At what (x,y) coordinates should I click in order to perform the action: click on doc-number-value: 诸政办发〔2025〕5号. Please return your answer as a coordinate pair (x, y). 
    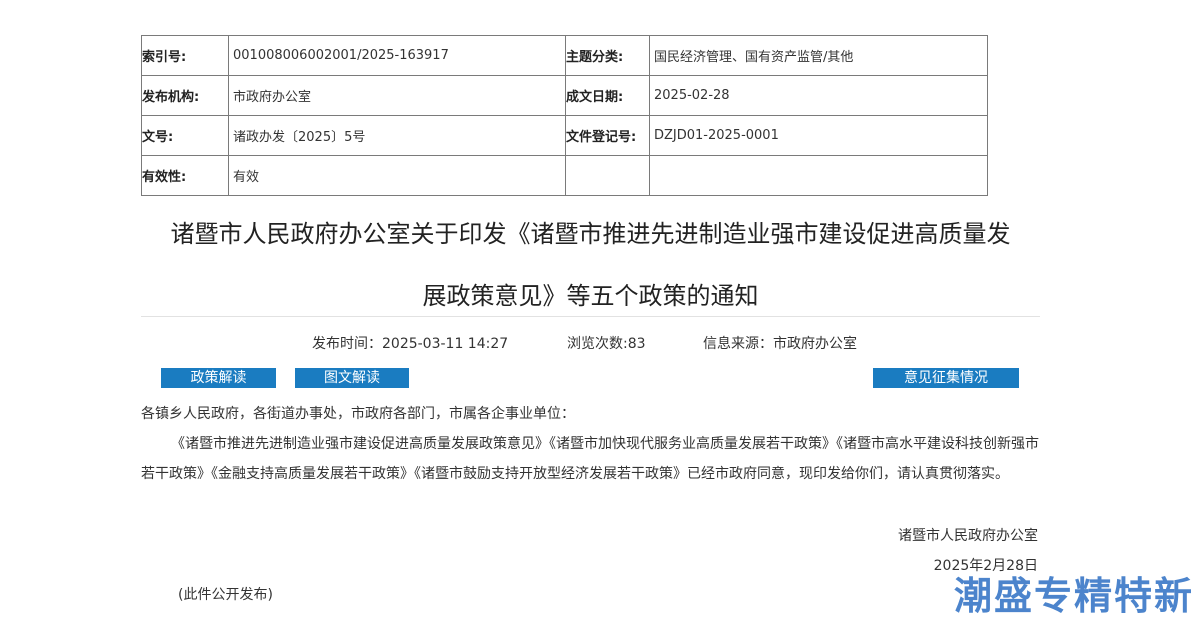
    Looking at the image, I should click on (397, 135).